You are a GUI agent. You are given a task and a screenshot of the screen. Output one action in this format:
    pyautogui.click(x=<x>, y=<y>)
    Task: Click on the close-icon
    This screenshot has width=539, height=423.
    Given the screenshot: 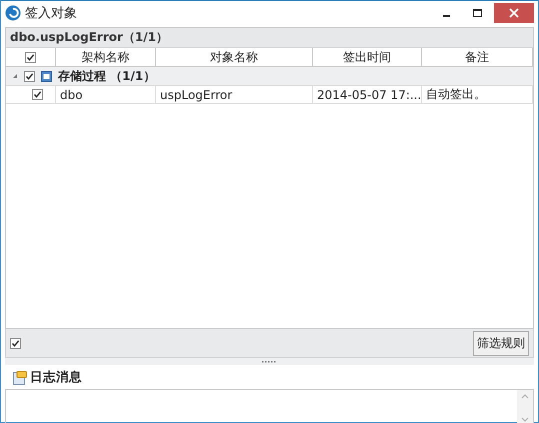 What is the action you would take?
    pyautogui.click(x=514, y=13)
    